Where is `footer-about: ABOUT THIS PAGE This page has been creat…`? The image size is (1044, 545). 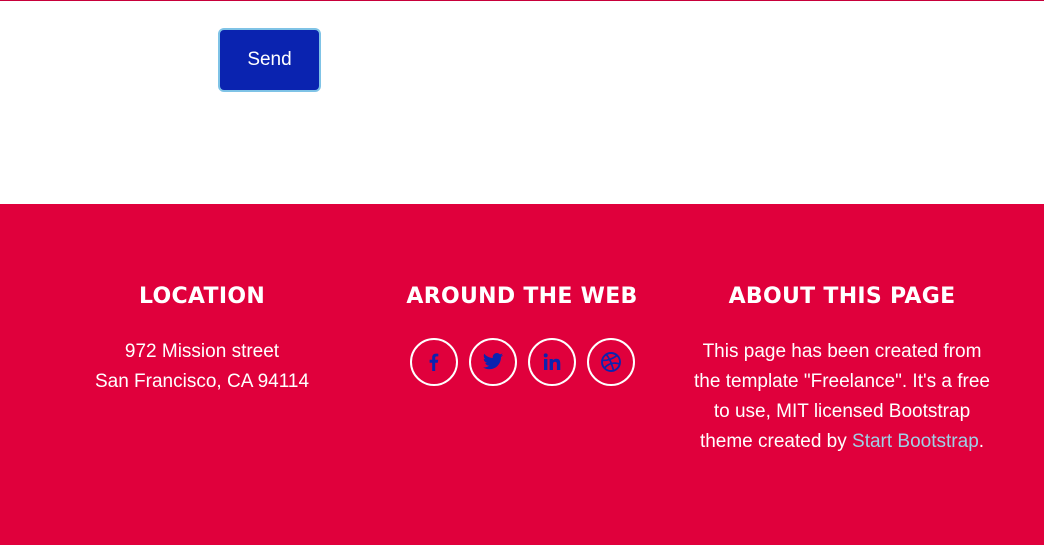 footer-about: ABOUT THIS PAGE This page has been creat… is located at coordinates (842, 369).